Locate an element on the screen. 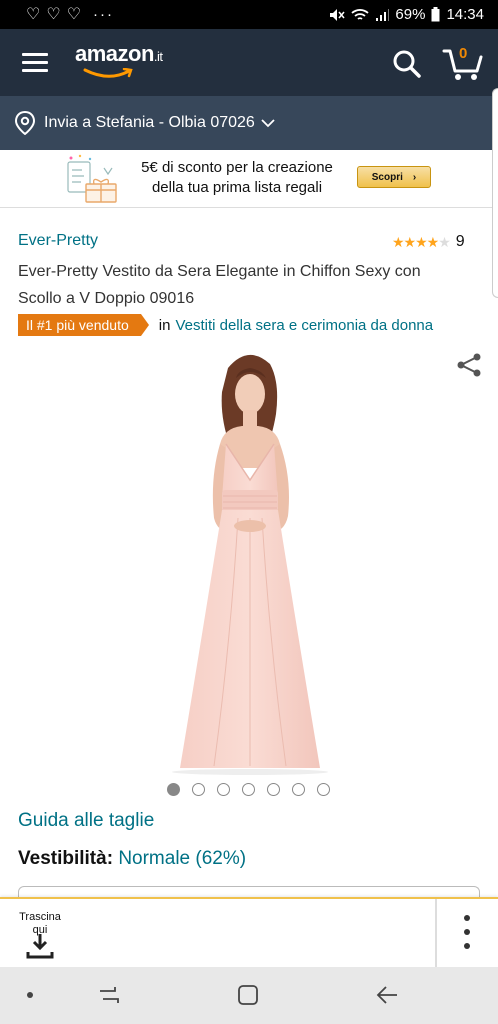 The image size is (498, 1024). back-icon is located at coordinates (387, 995).